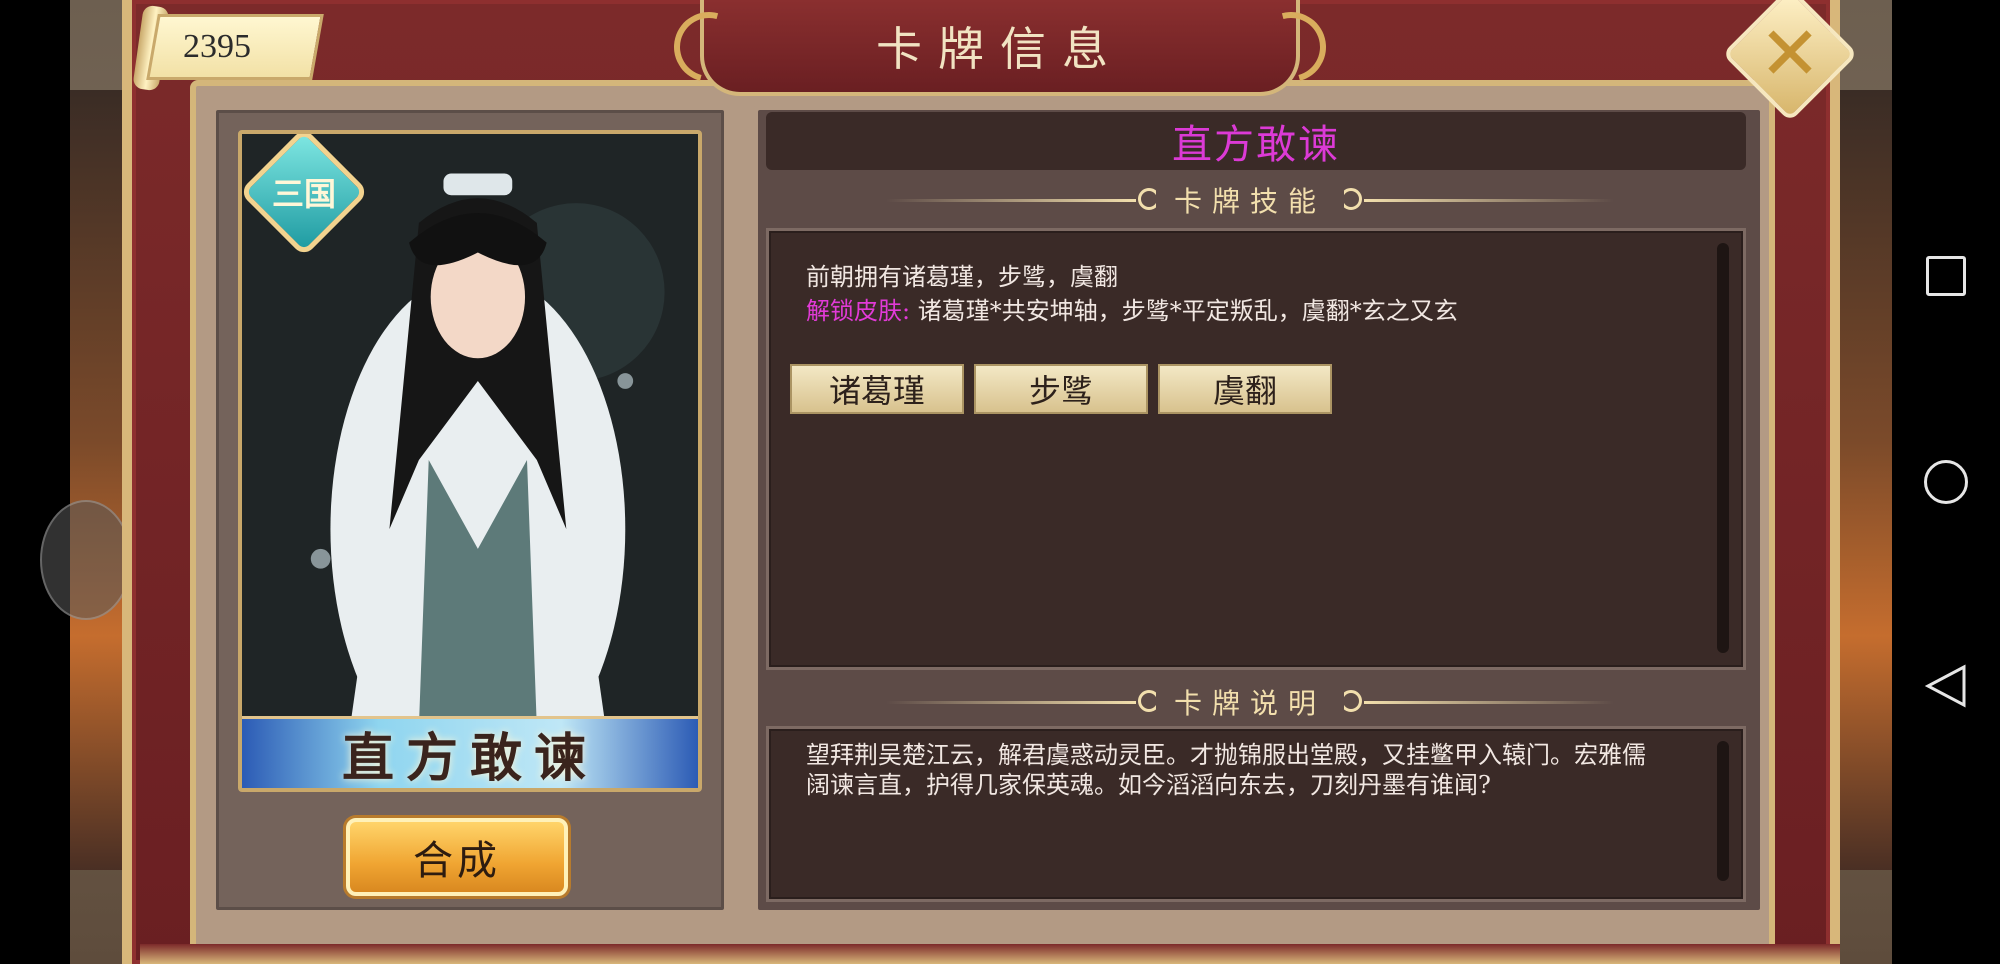 This screenshot has width=2000, height=964. I want to click on skin-button-label: 步骘, so click(1060, 391).